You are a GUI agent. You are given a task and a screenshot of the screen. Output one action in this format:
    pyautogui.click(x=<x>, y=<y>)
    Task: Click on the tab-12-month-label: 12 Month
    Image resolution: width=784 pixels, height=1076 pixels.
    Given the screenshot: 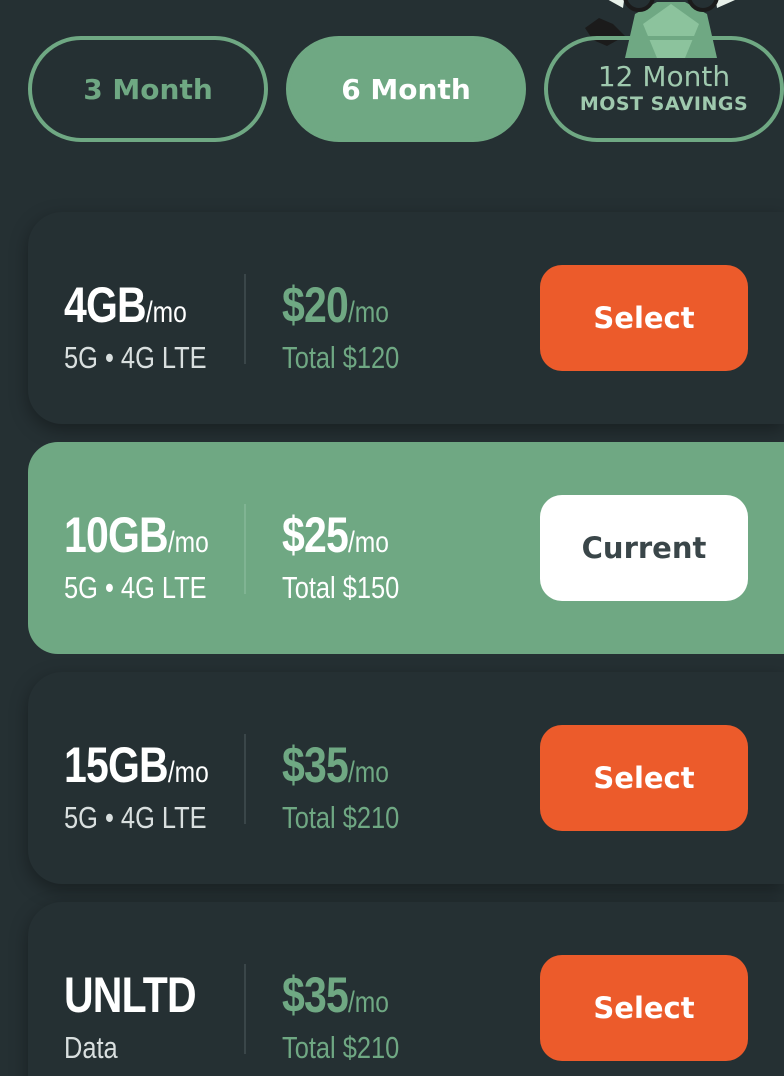 What is the action you would take?
    pyautogui.click(x=664, y=76)
    